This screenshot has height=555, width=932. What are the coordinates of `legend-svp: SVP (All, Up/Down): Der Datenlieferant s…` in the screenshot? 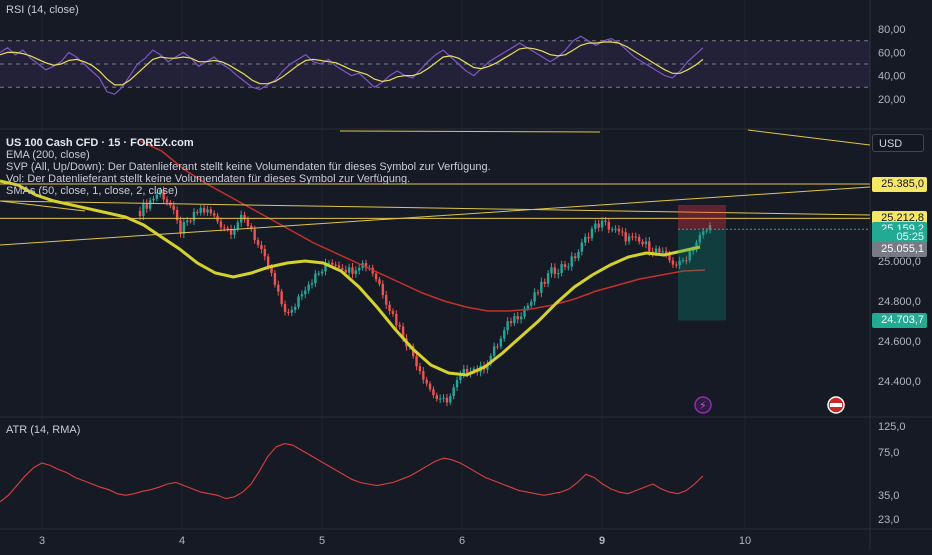 It's located at (248, 167).